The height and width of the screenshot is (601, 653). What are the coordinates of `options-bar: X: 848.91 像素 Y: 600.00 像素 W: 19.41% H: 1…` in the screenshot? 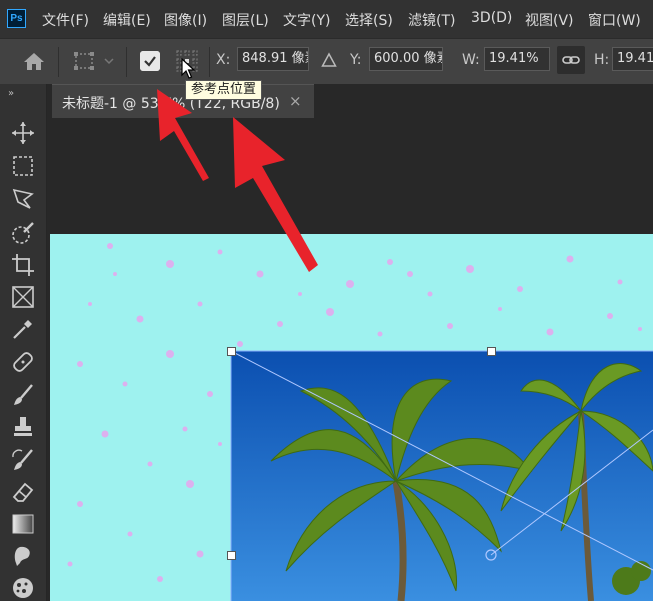 It's located at (326, 61).